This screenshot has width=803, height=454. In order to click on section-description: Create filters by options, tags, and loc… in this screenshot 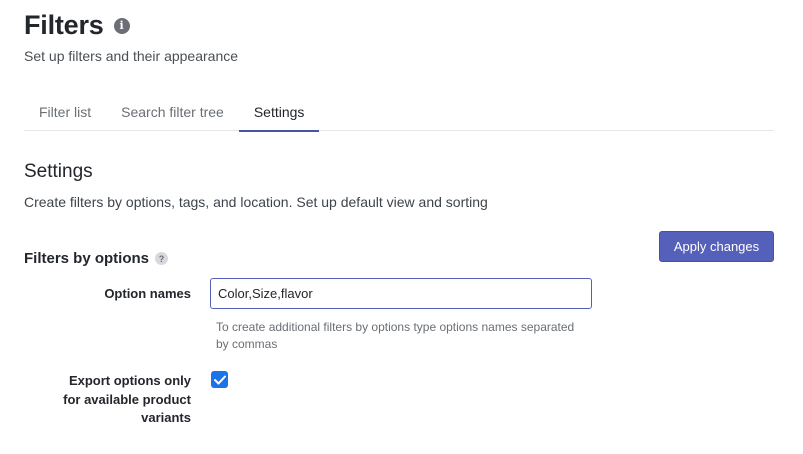, I will do `click(256, 202)`.